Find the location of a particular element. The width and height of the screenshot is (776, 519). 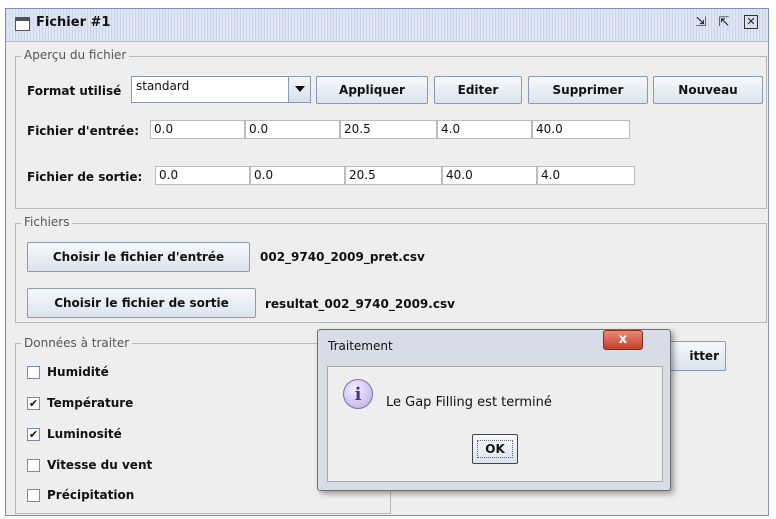

input-format-label: Fichier d'entrée: is located at coordinates (83, 131).